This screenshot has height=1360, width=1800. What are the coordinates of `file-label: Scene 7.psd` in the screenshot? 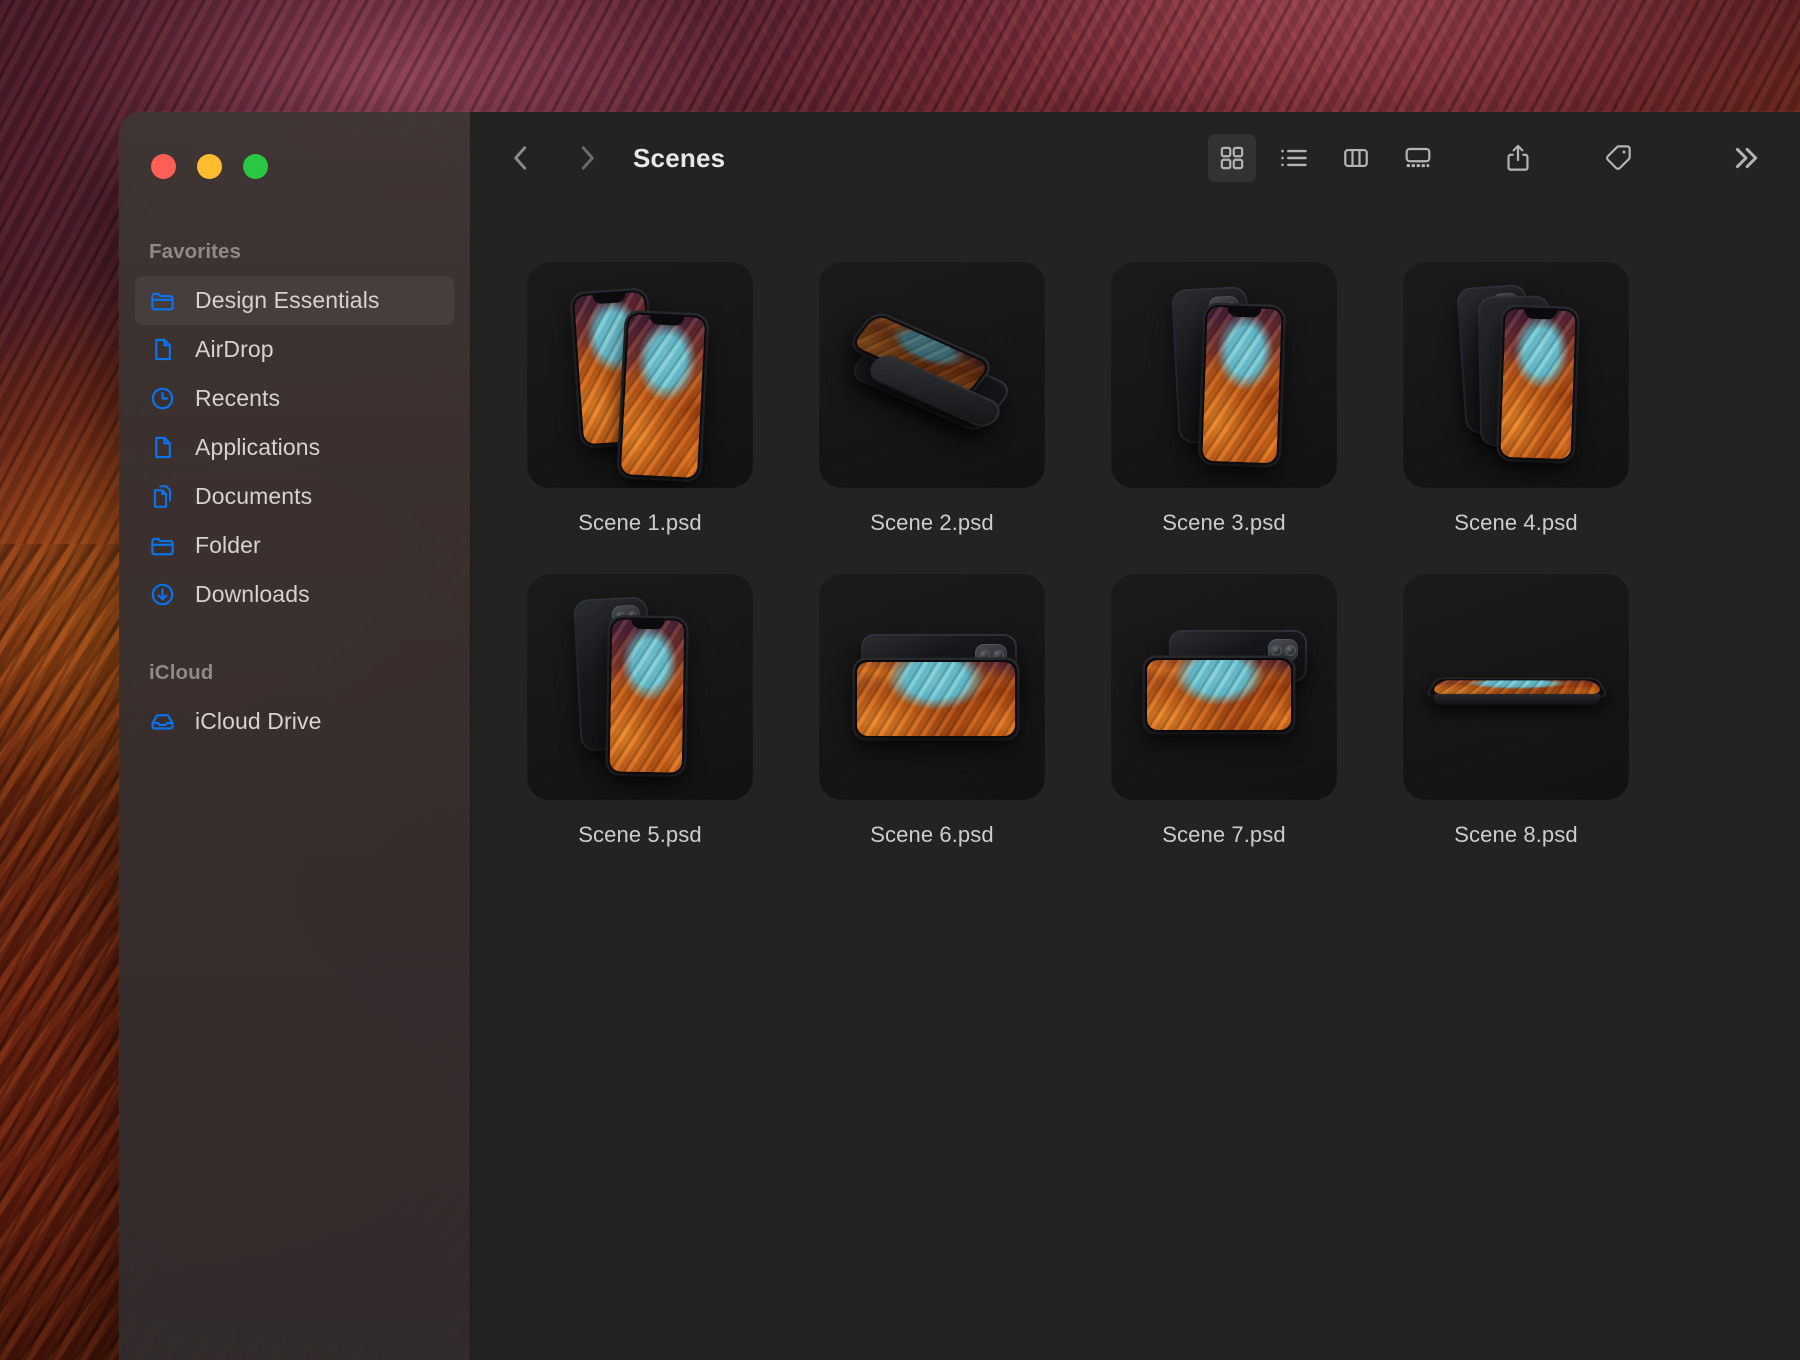 It's located at (1224, 834).